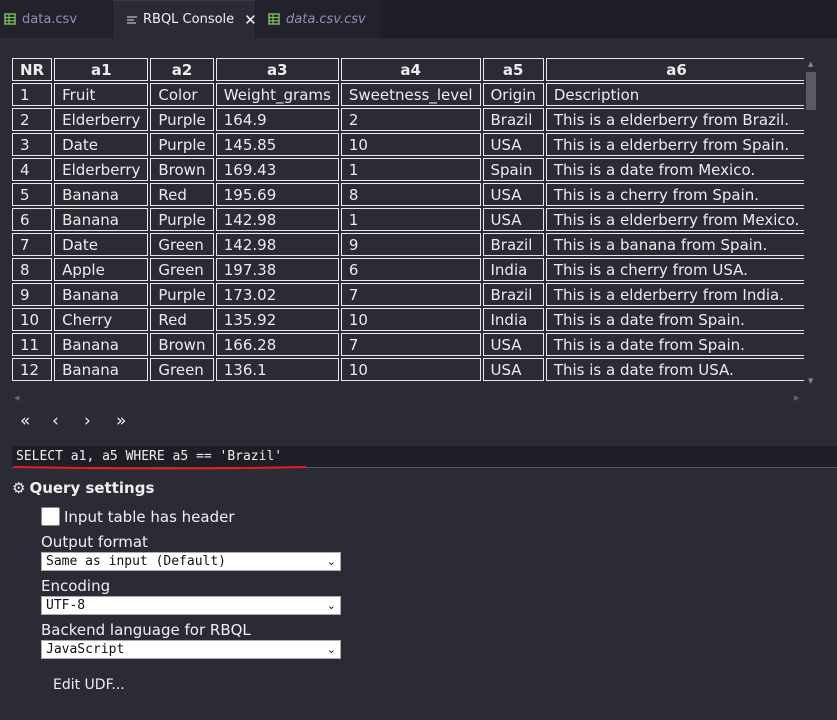  What do you see at coordinates (674, 144) in the screenshot?
I see `table-cell: This is a elderberry from Spain.` at bounding box center [674, 144].